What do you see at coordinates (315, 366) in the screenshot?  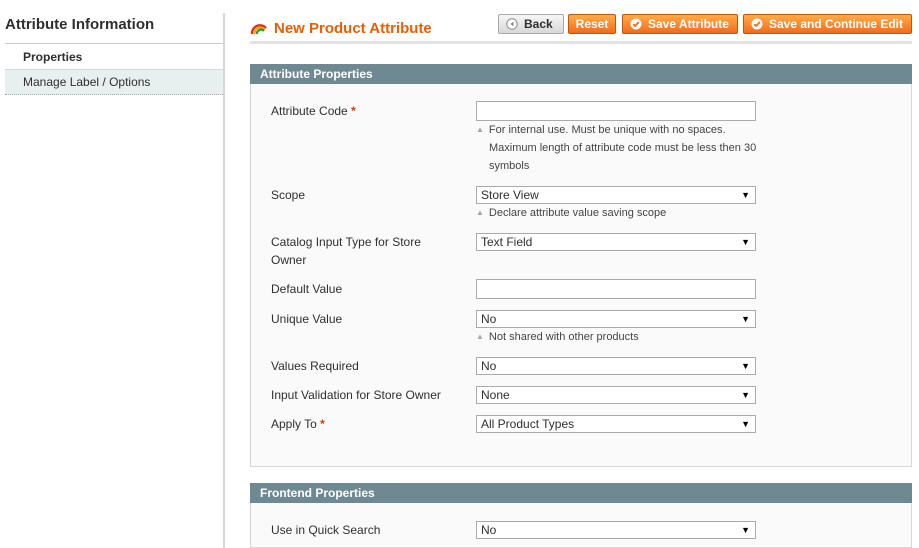 I see `values-required-label: Values Required` at bounding box center [315, 366].